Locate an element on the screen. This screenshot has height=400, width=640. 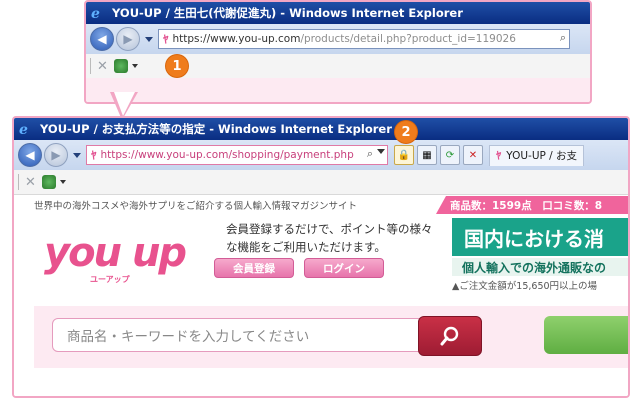
logo-subtext: ユーアップ is located at coordinates (110, 279).